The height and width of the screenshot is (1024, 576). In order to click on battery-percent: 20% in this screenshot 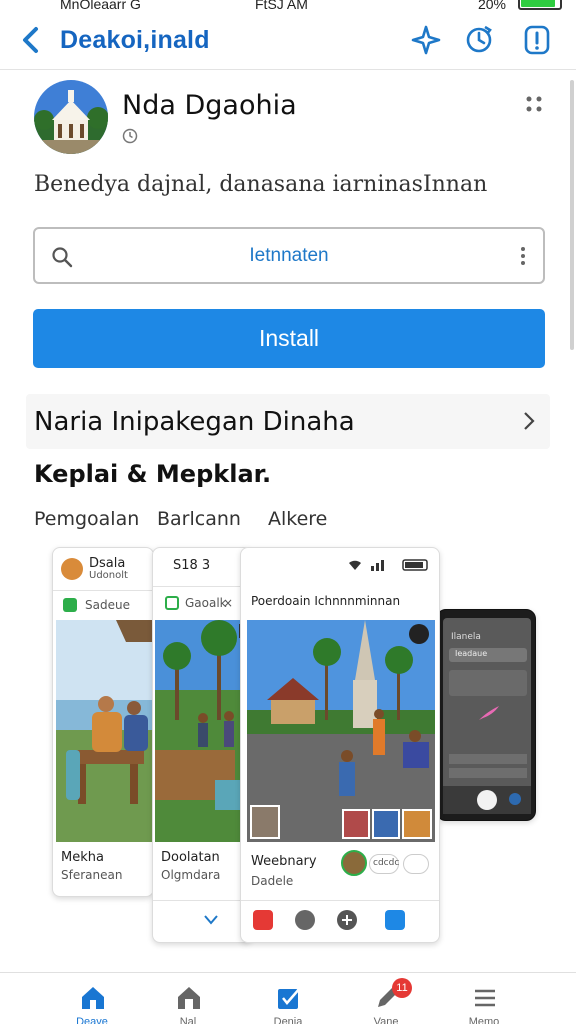, I will do `click(491, 6)`.